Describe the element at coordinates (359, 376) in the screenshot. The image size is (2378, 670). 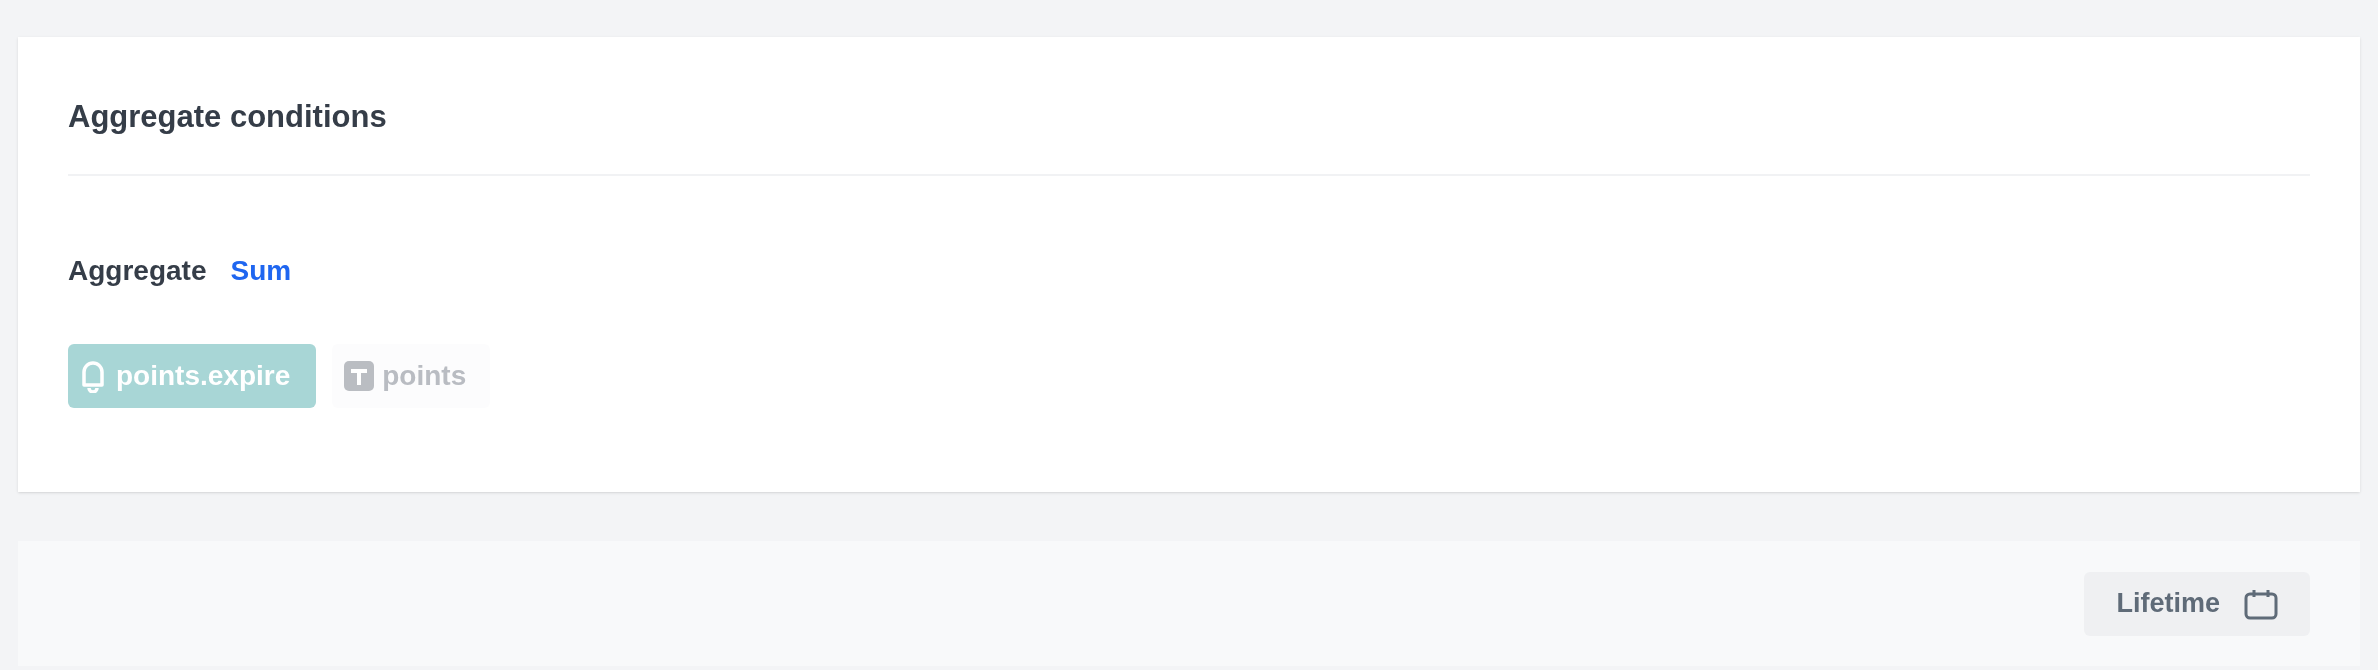
I see `text-type-icon` at that location.